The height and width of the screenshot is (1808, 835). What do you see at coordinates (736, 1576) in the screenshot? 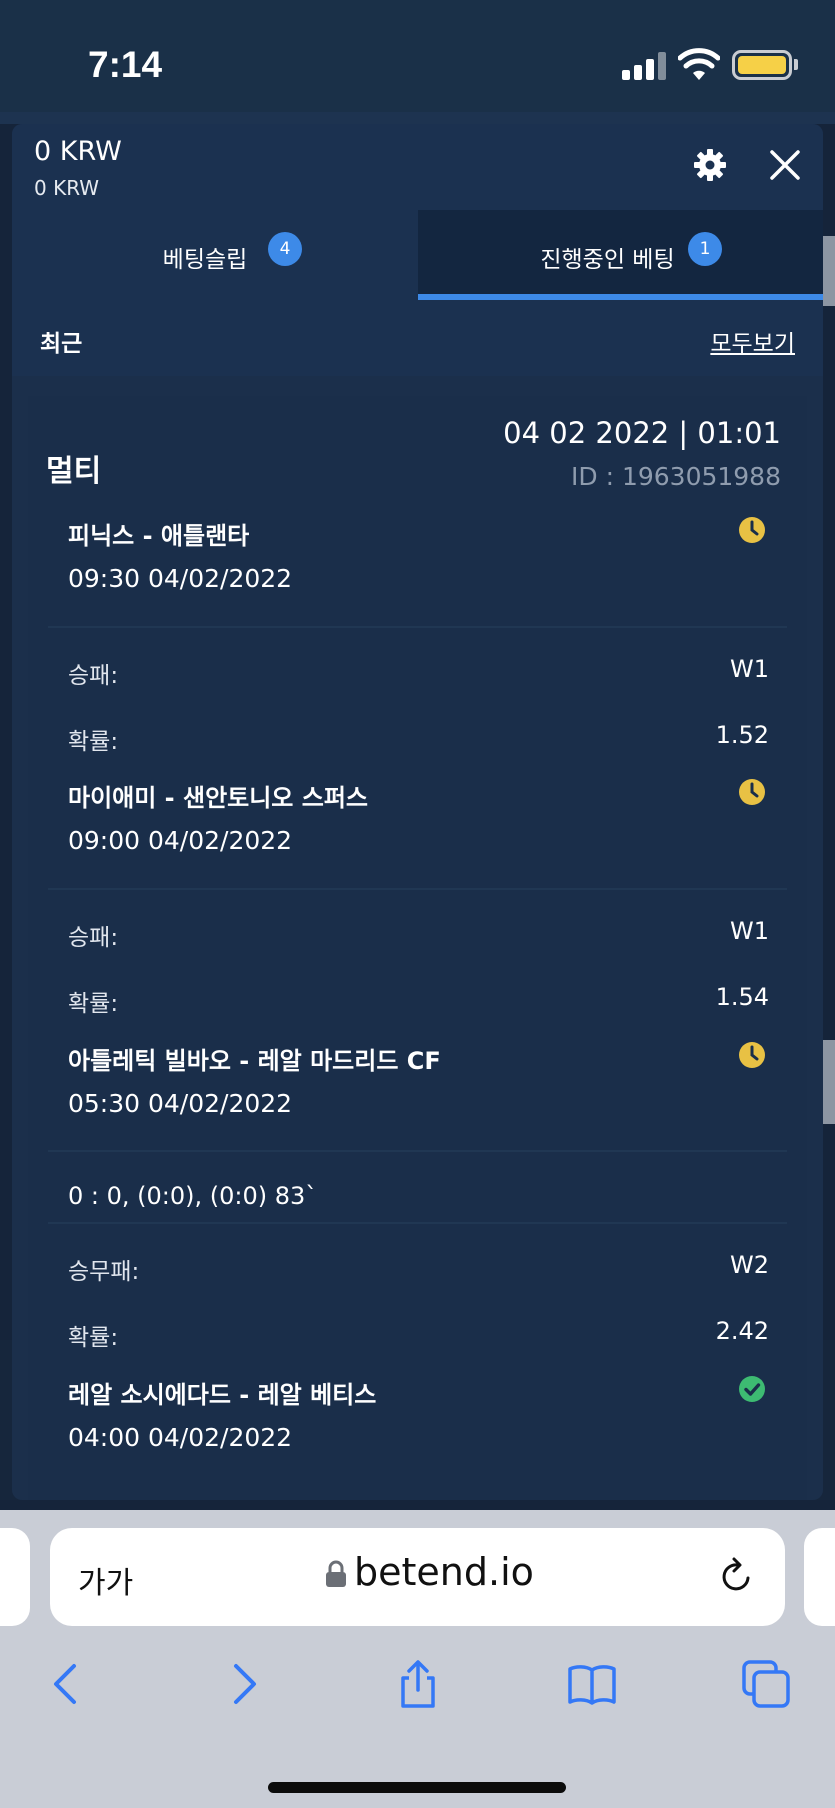
I see `reload-icon` at bounding box center [736, 1576].